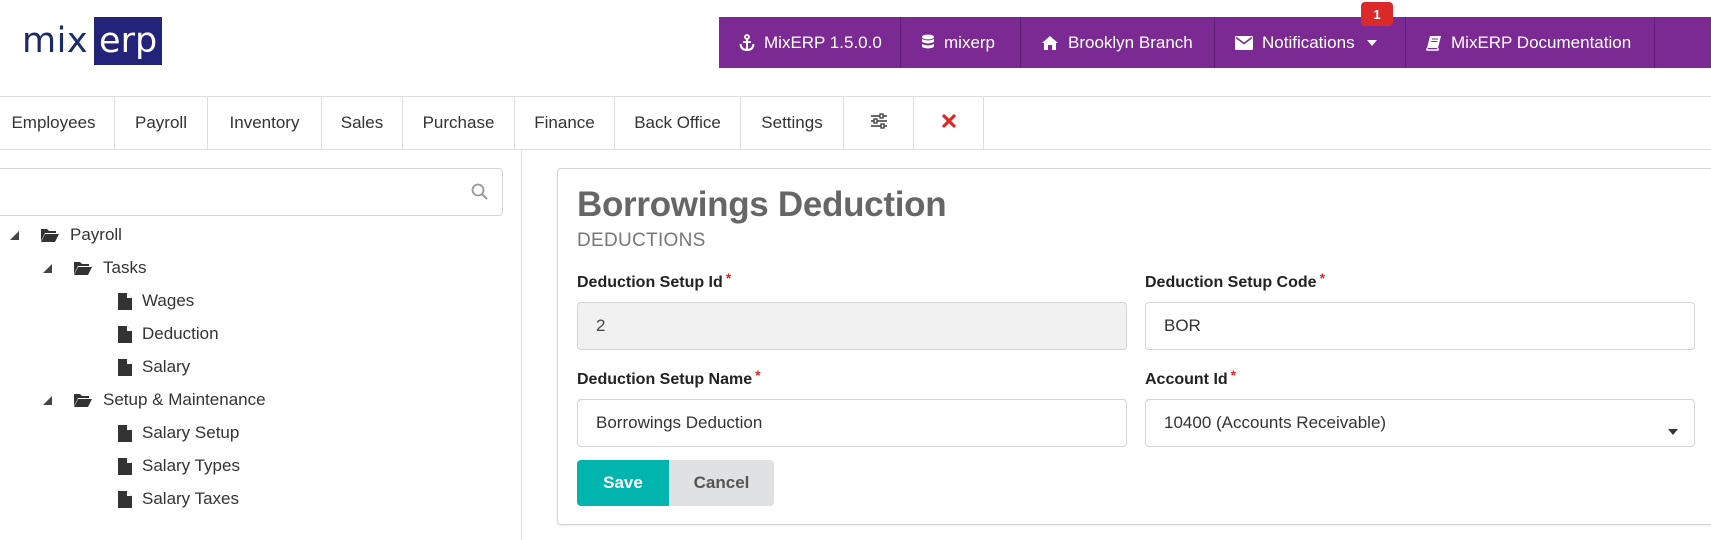 The height and width of the screenshot is (540, 1711). What do you see at coordinates (57, 123) in the screenshot?
I see `nav-employees: Employees` at bounding box center [57, 123].